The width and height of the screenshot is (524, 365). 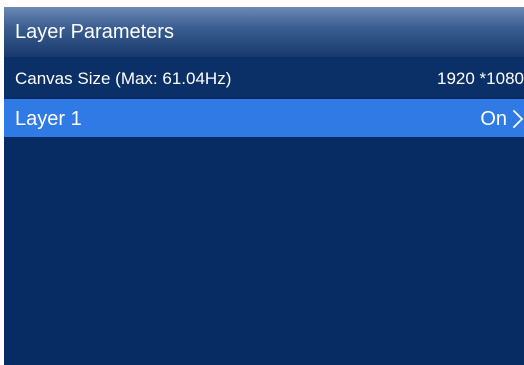 What do you see at coordinates (480, 78) in the screenshot?
I see `canvas-size-value: 1920 *1080` at bounding box center [480, 78].